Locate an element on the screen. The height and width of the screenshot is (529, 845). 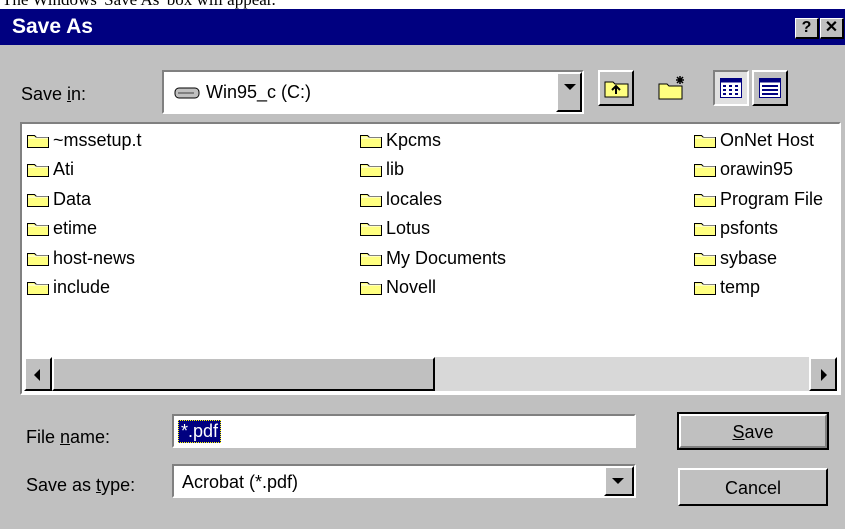
folder-name: Lotus is located at coordinates (408, 228).